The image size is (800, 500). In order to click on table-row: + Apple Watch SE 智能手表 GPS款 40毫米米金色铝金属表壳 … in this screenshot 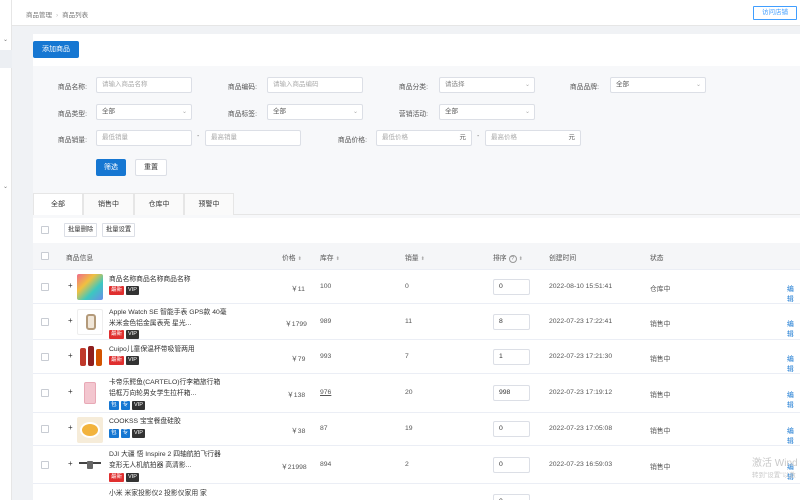, I will do `click(416, 322)`.